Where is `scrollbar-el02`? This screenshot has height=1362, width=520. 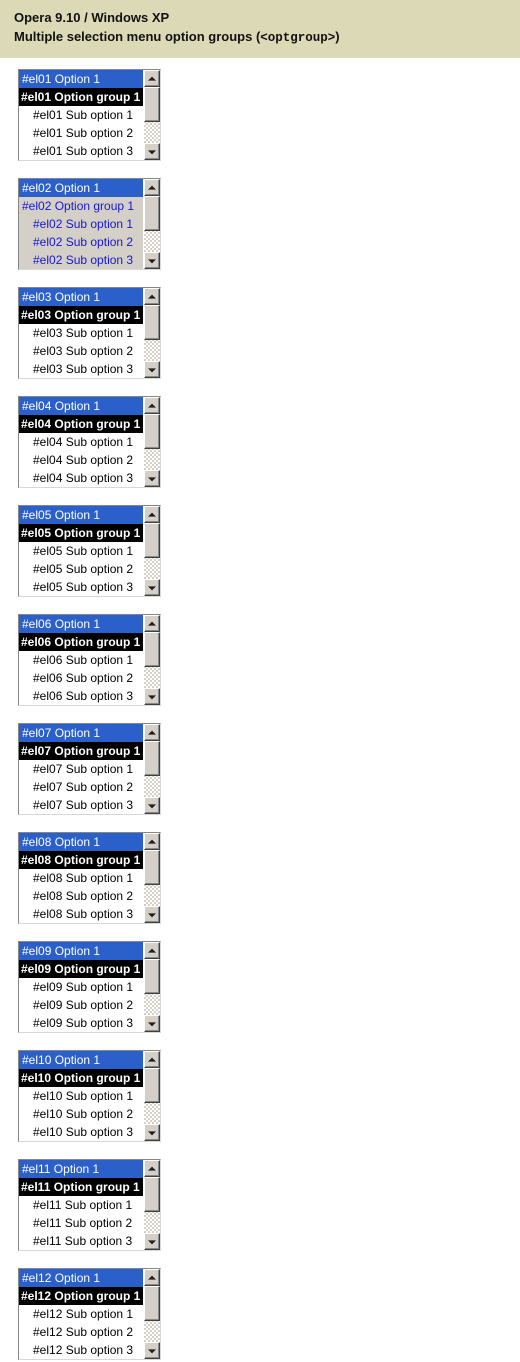 scrollbar-el02 is located at coordinates (151, 224).